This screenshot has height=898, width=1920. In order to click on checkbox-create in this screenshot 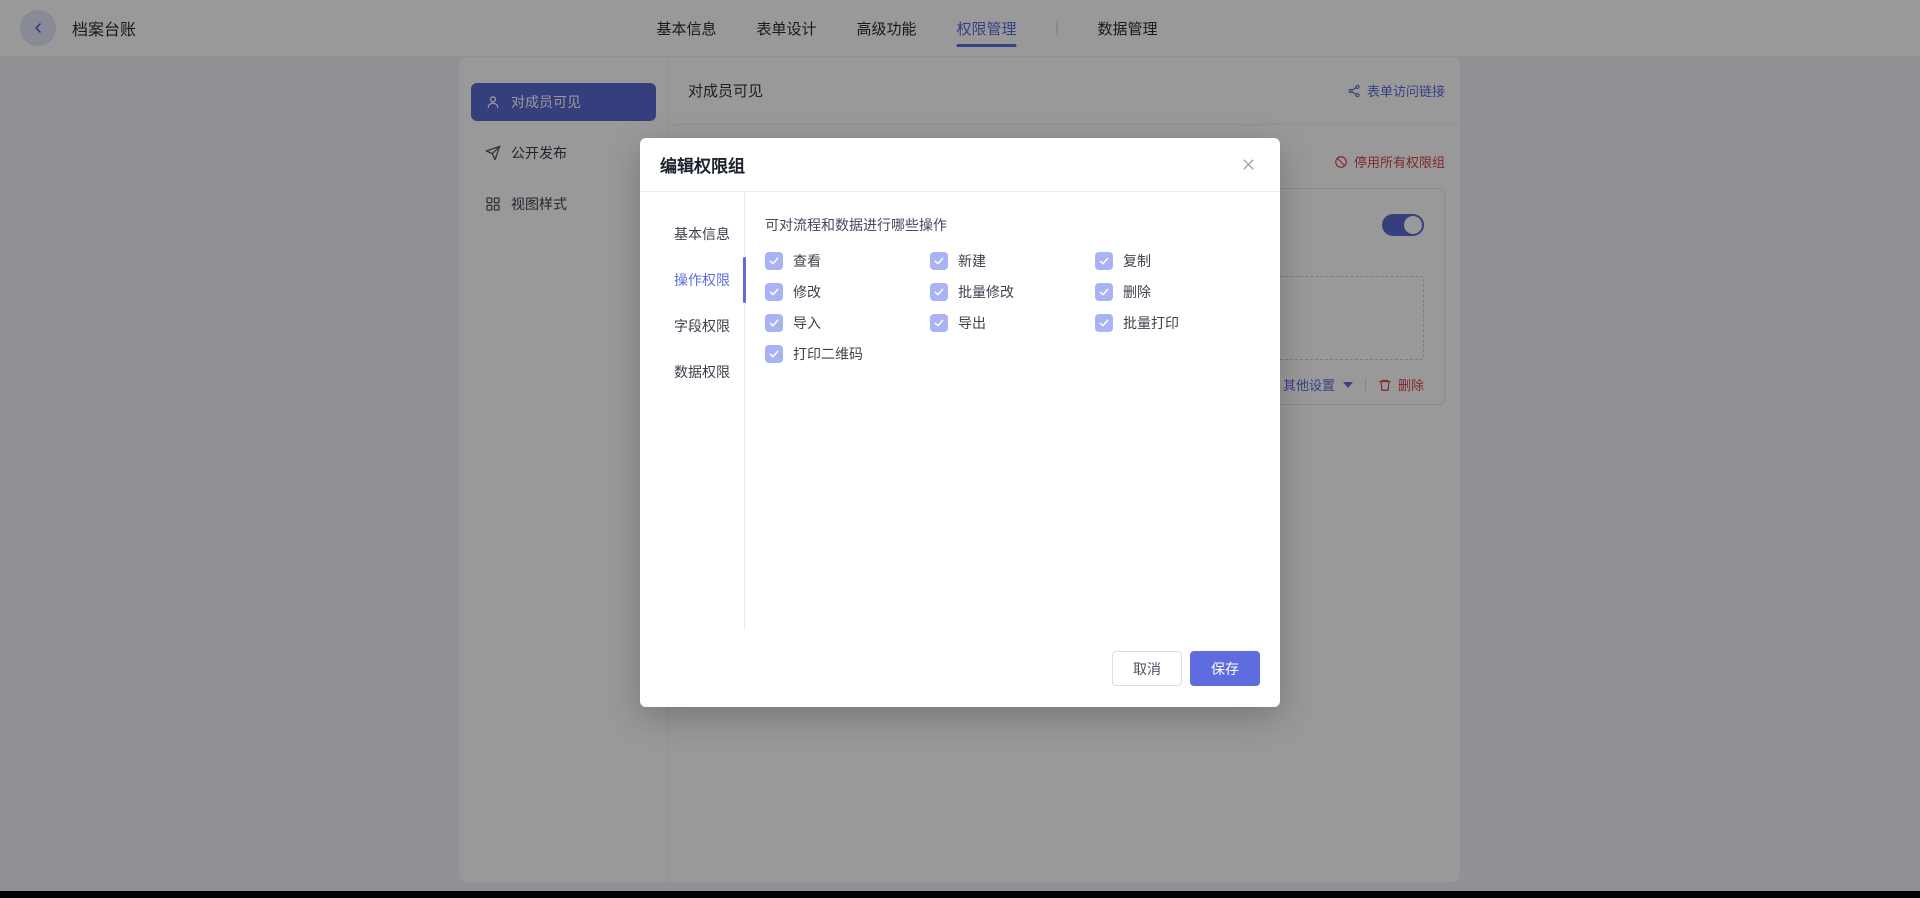, I will do `click(939, 261)`.